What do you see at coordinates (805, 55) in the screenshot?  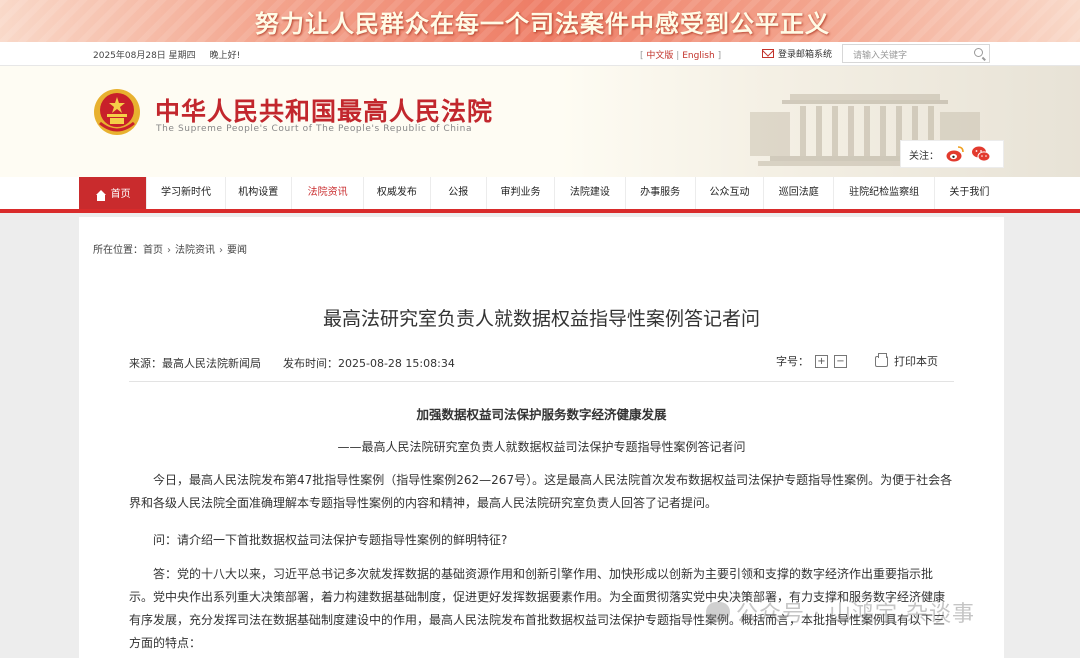 I see `mail-label: 登录邮箱系统` at bounding box center [805, 55].